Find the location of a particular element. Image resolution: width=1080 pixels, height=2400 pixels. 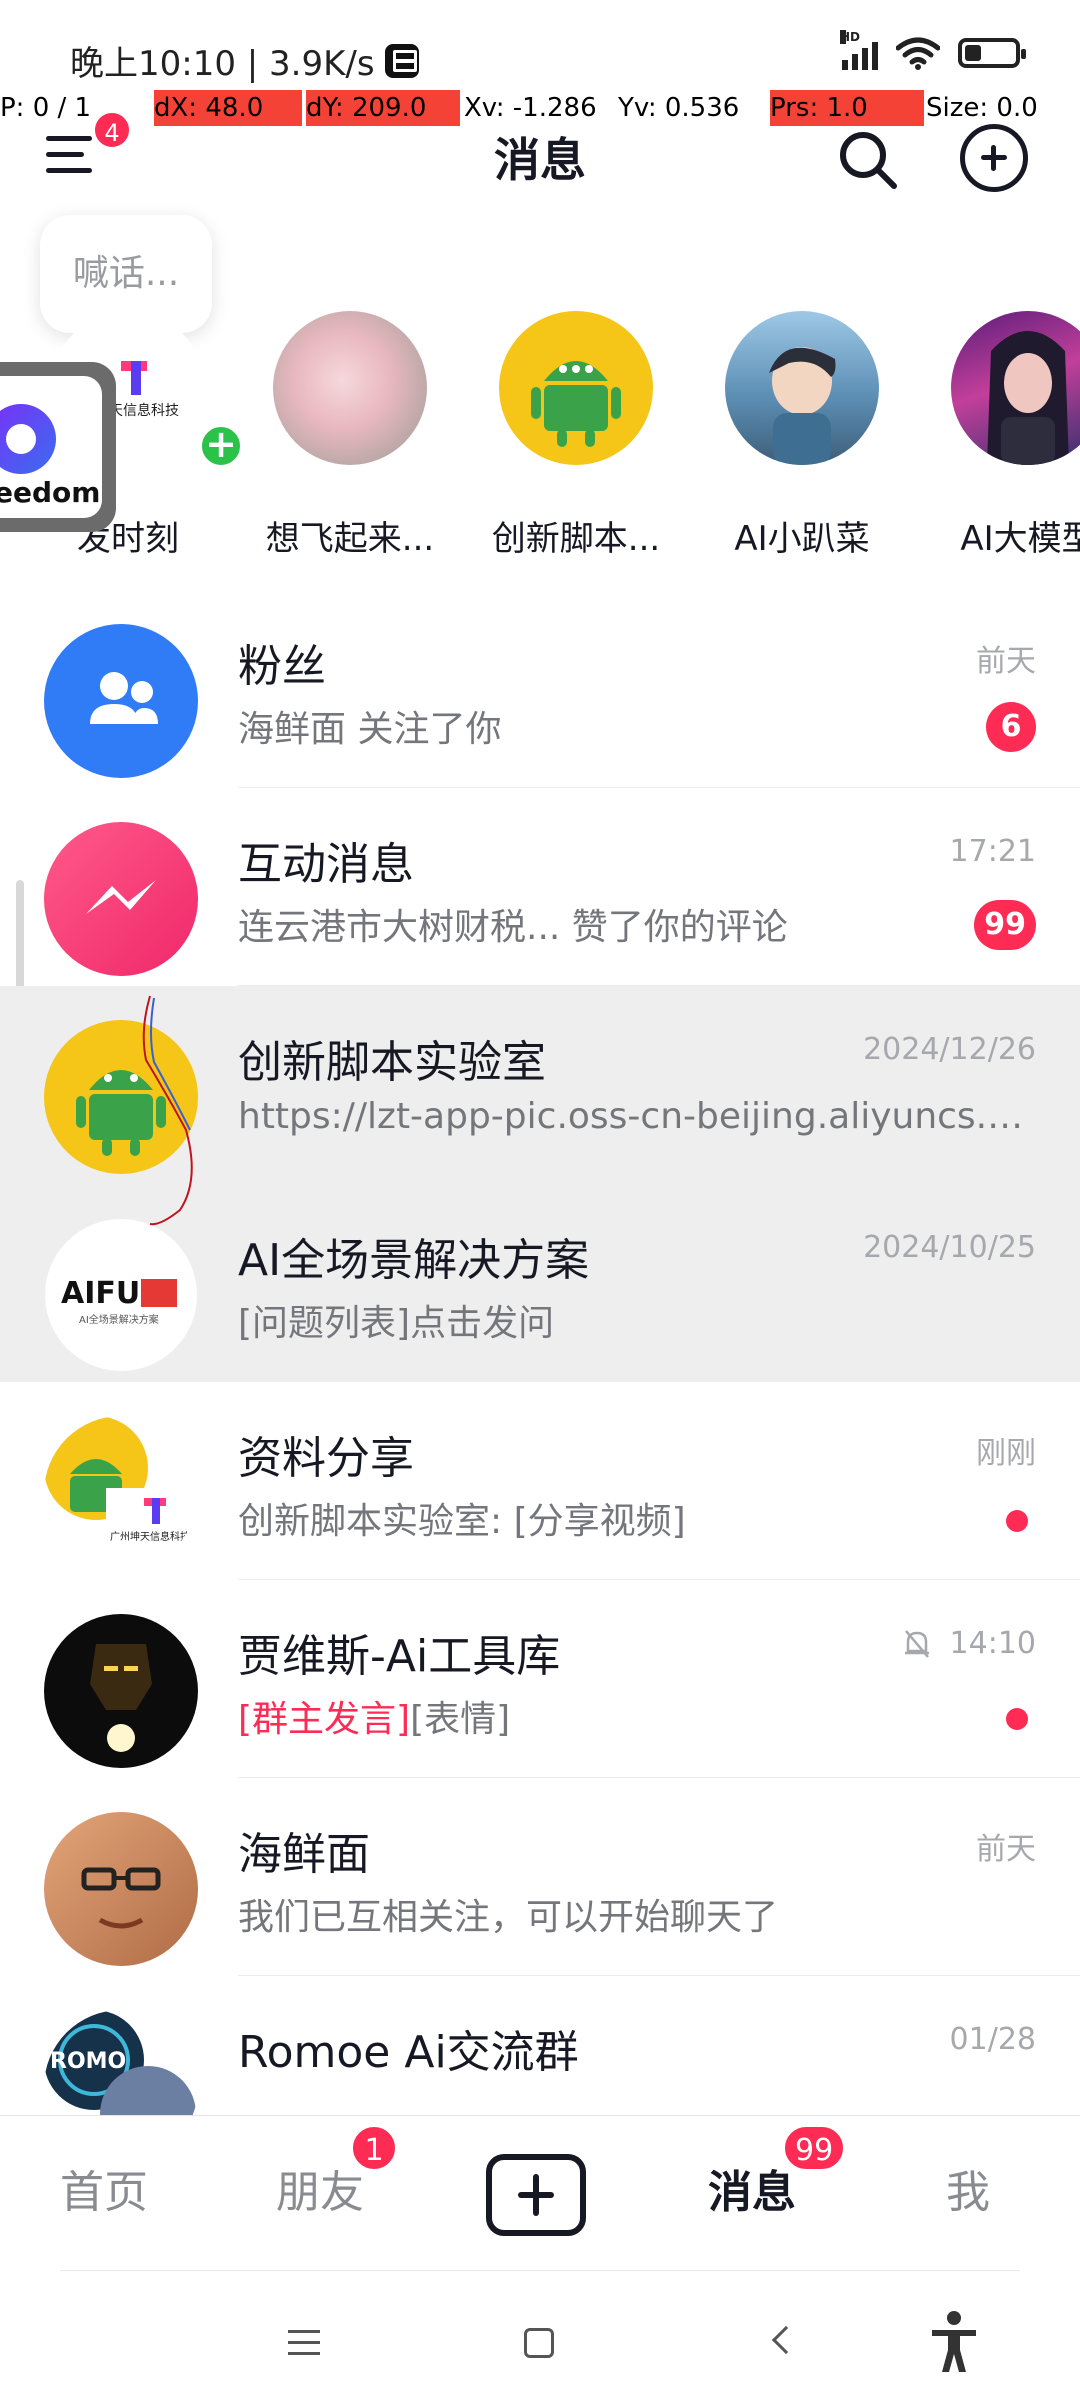

home-icon is located at coordinates (539, 2343).